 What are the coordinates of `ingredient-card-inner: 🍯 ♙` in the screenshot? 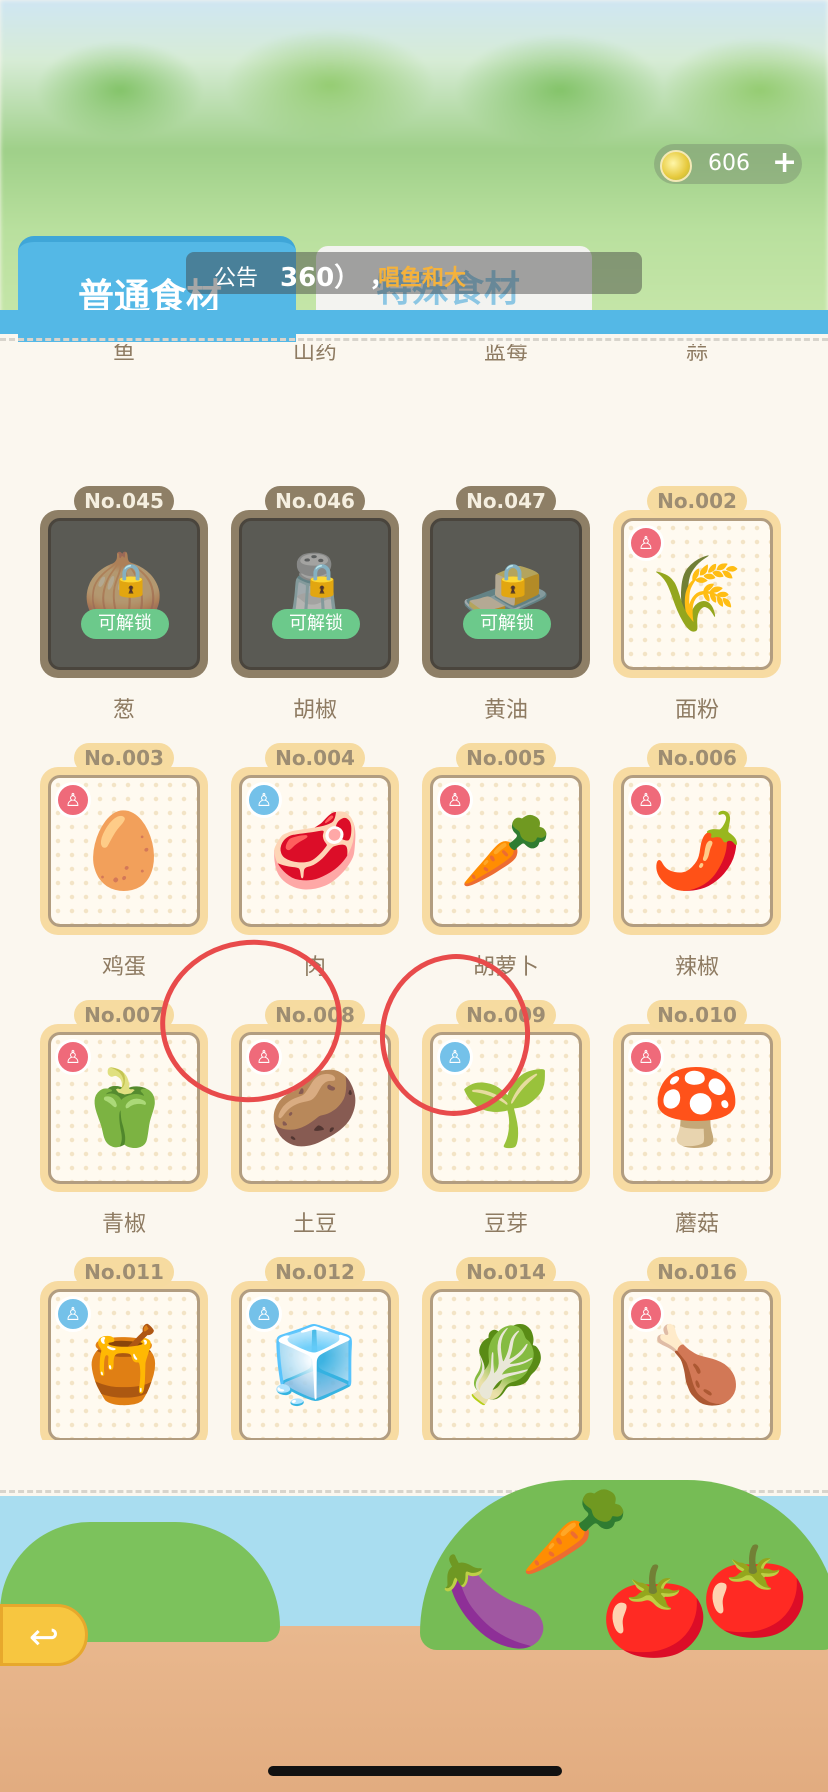 It's located at (124, 1364).